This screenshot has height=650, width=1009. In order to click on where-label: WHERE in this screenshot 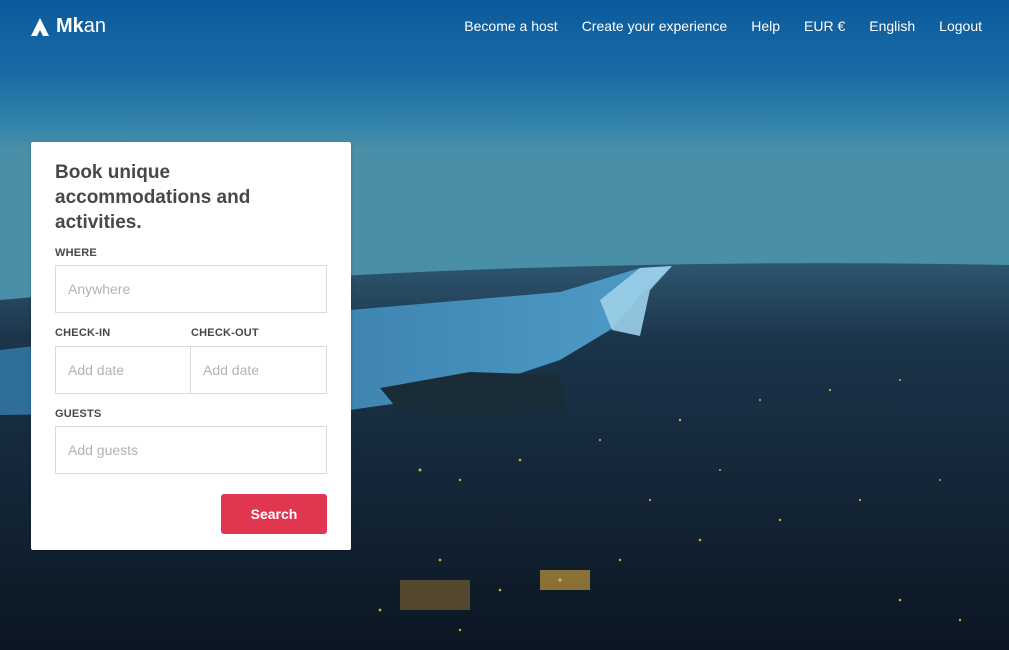, I will do `click(76, 253)`.